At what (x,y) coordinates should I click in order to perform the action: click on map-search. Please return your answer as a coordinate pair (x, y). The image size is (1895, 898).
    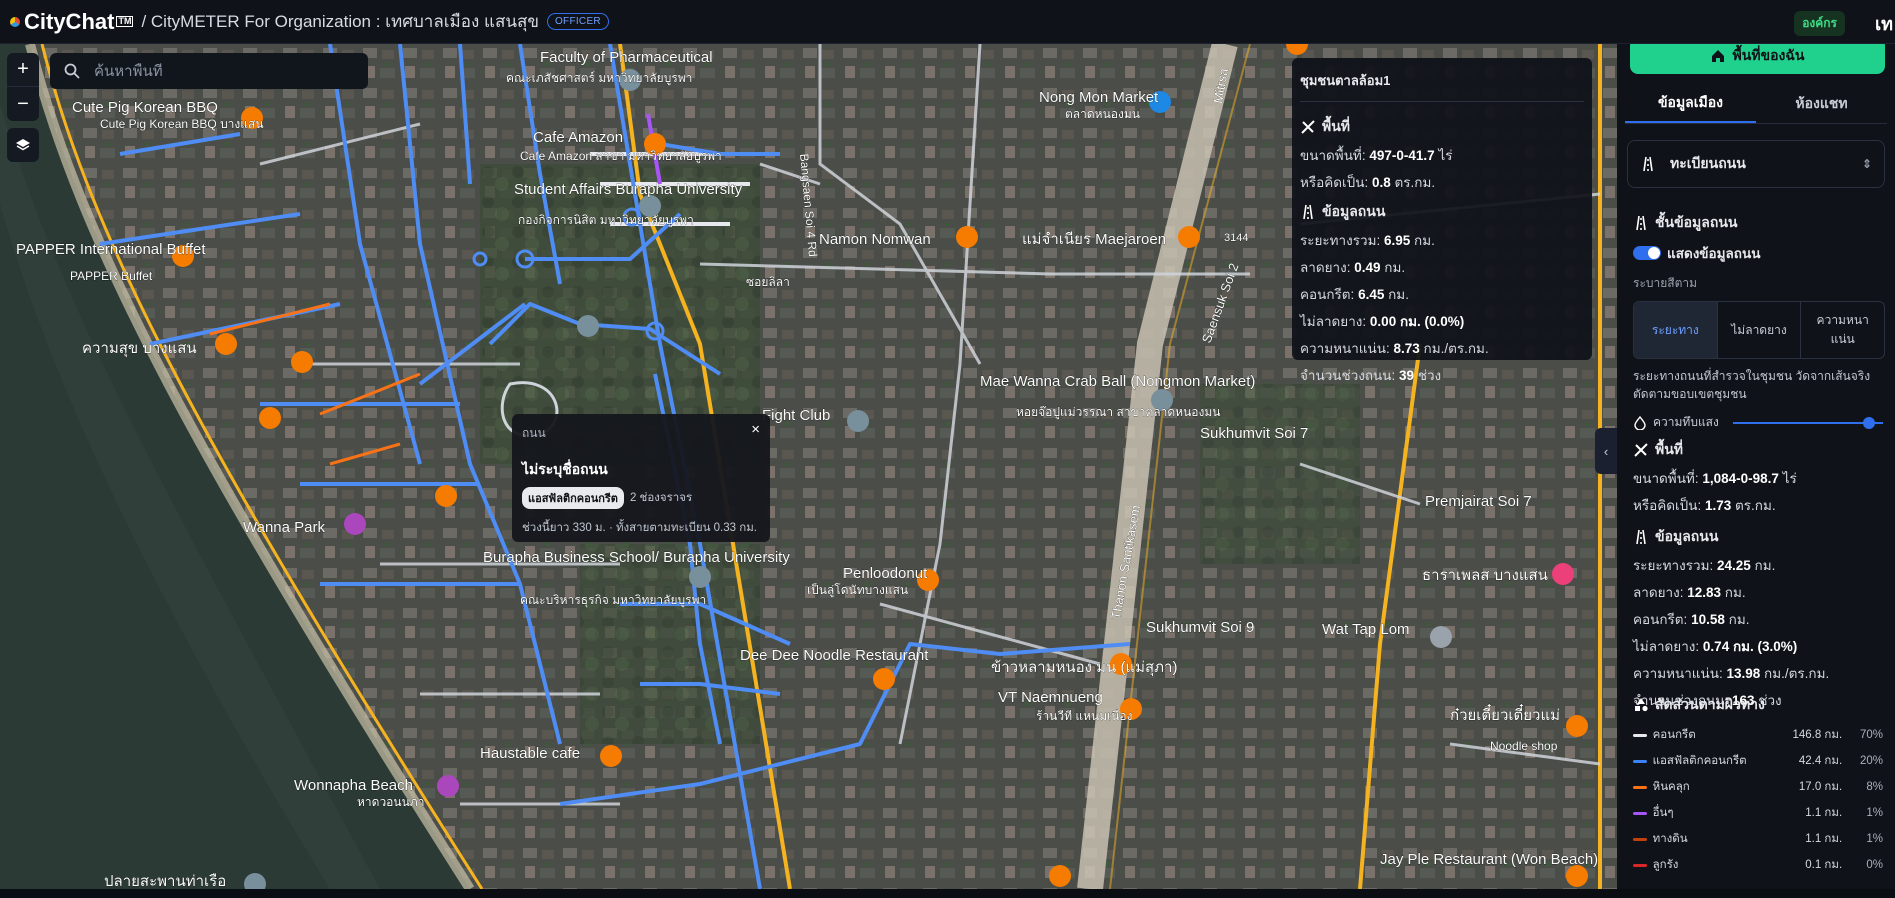
    Looking at the image, I should click on (209, 71).